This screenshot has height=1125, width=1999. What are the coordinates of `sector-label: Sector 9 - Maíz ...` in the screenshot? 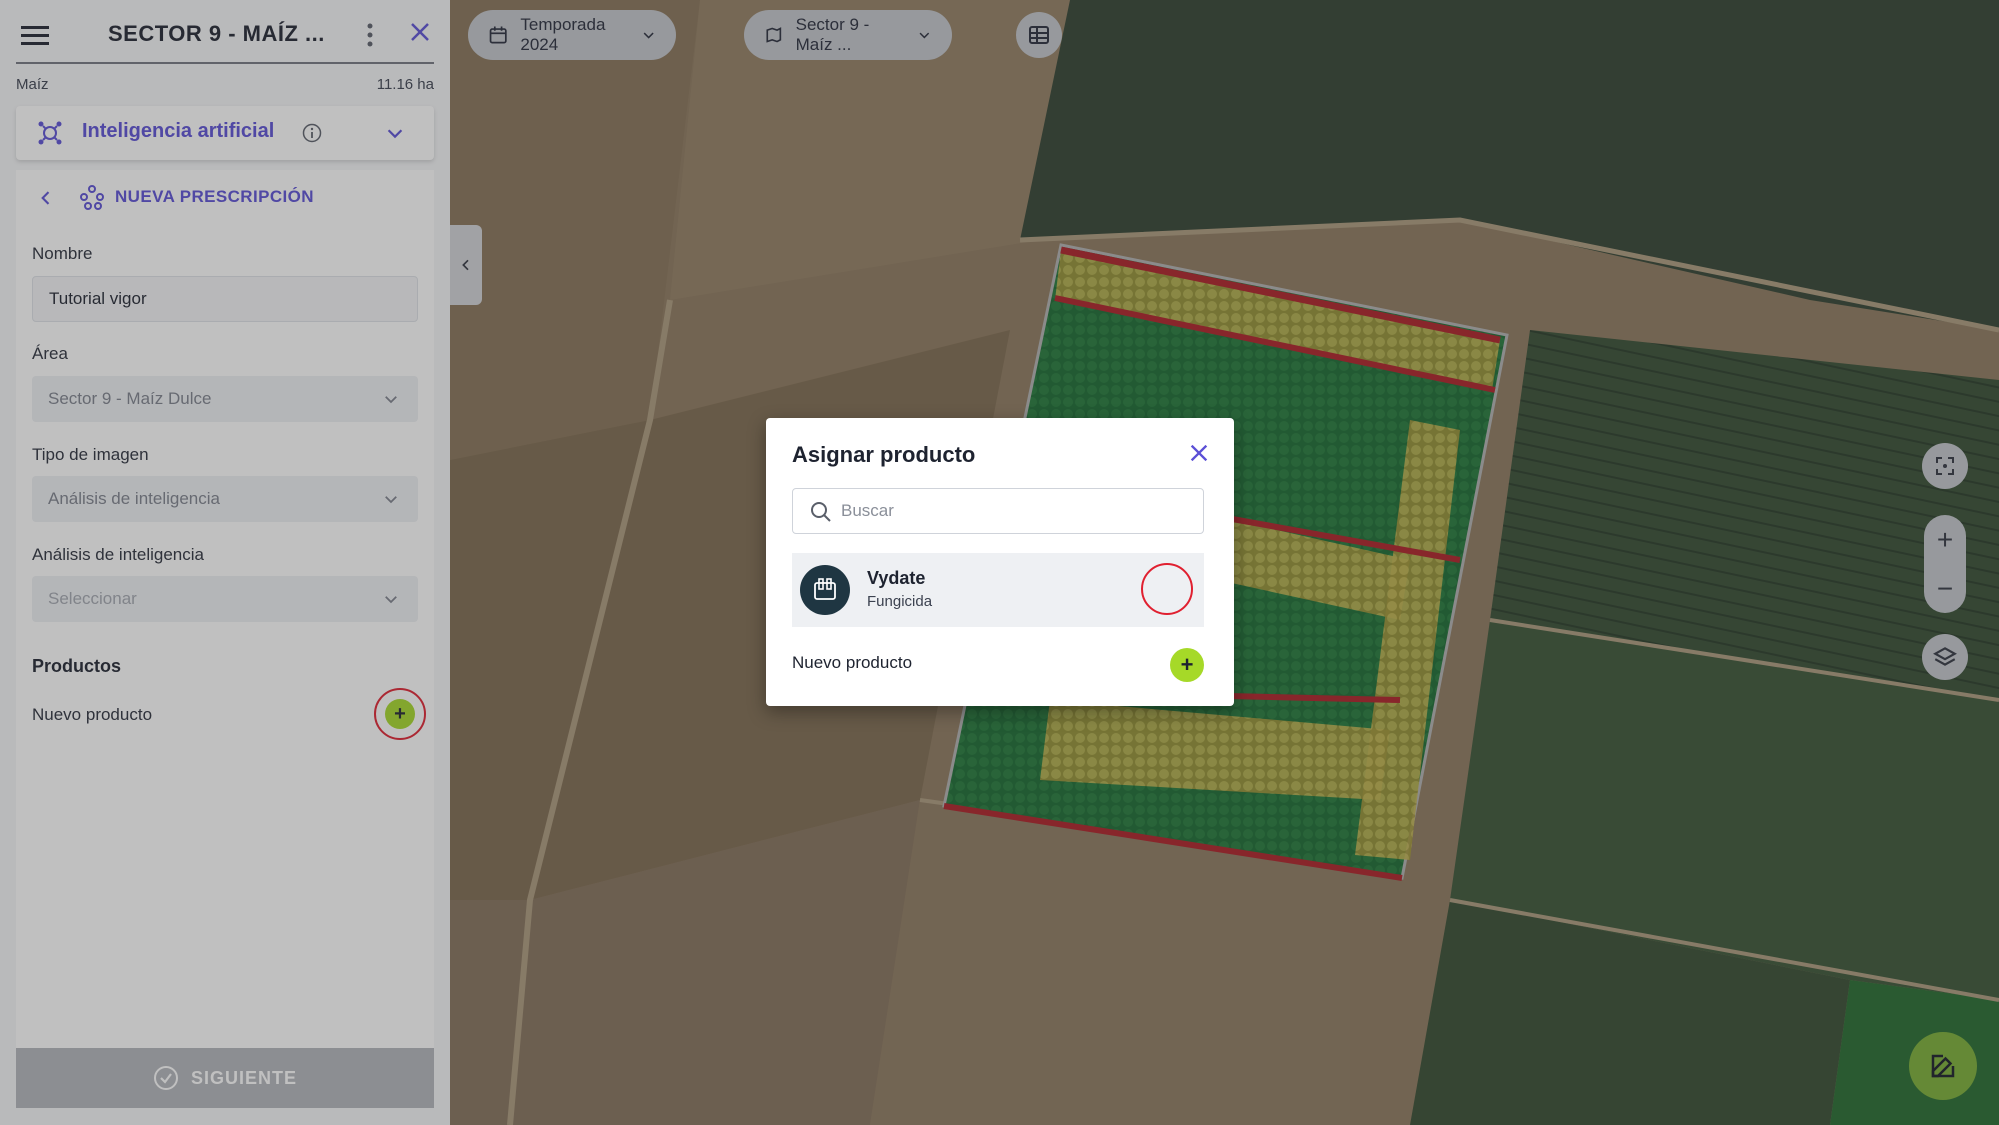 It's located at (832, 34).